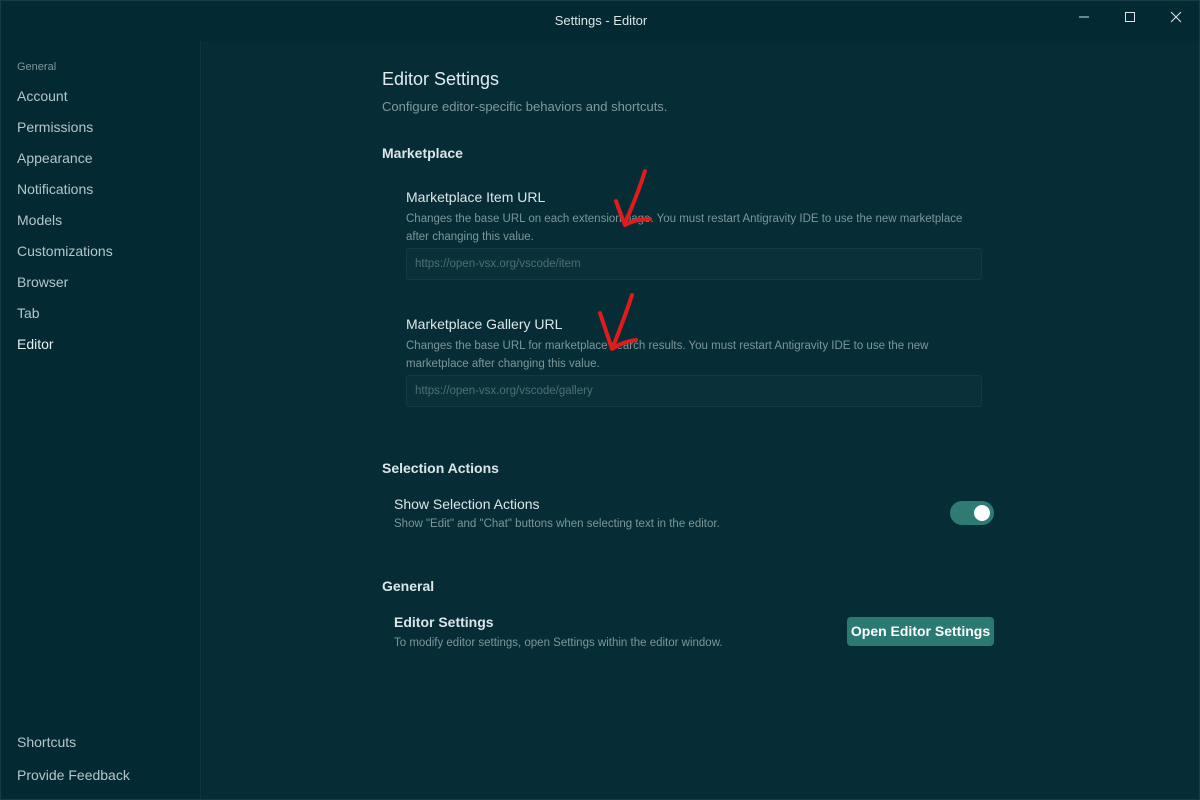 Image resolution: width=1200 pixels, height=800 pixels. I want to click on sidebar-item-editor: Editor, so click(35, 344).